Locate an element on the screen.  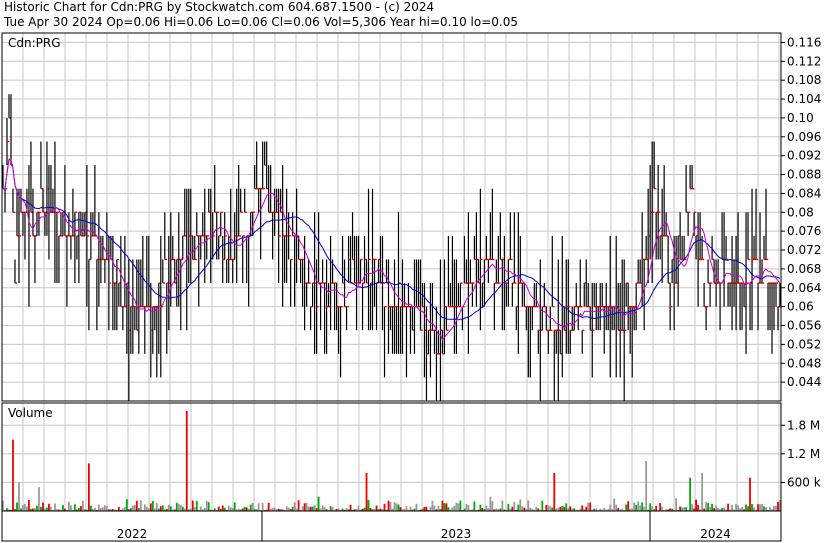
volume-tick-label: 600 k is located at coordinates (804, 482).